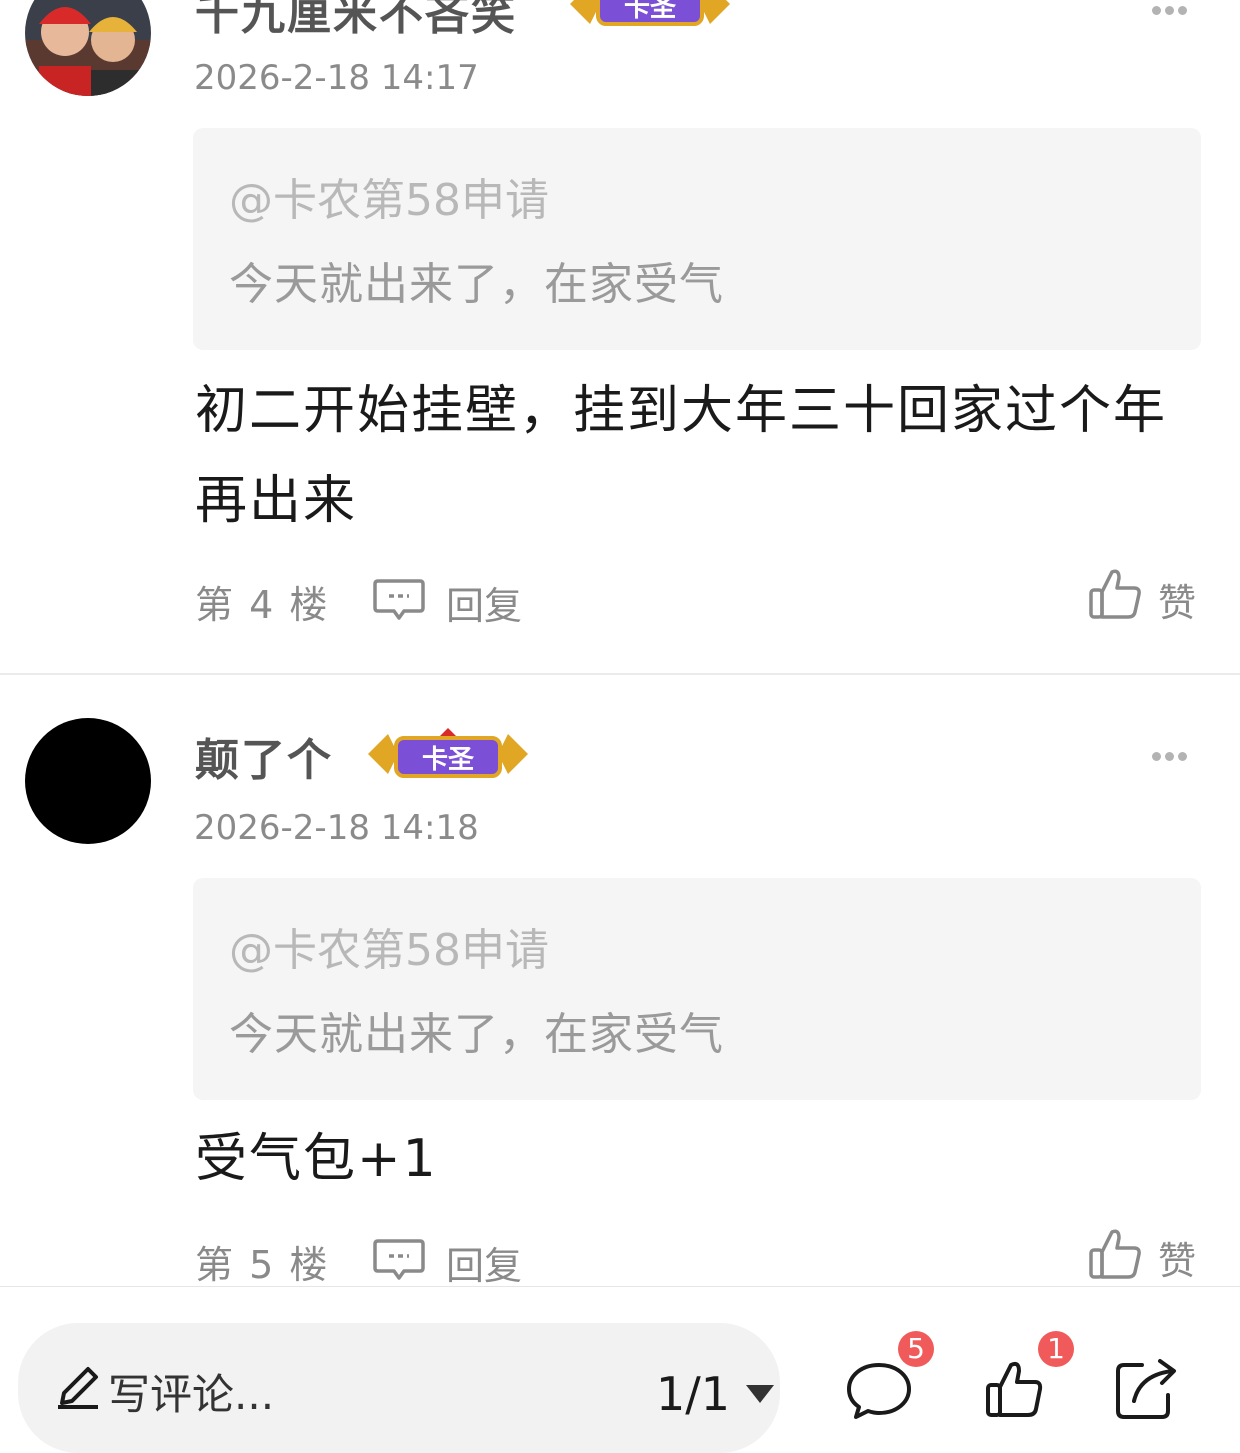 Image resolution: width=1240 pixels, height=1453 pixels. I want to click on page-indicator: 1/1, so click(693, 1394).